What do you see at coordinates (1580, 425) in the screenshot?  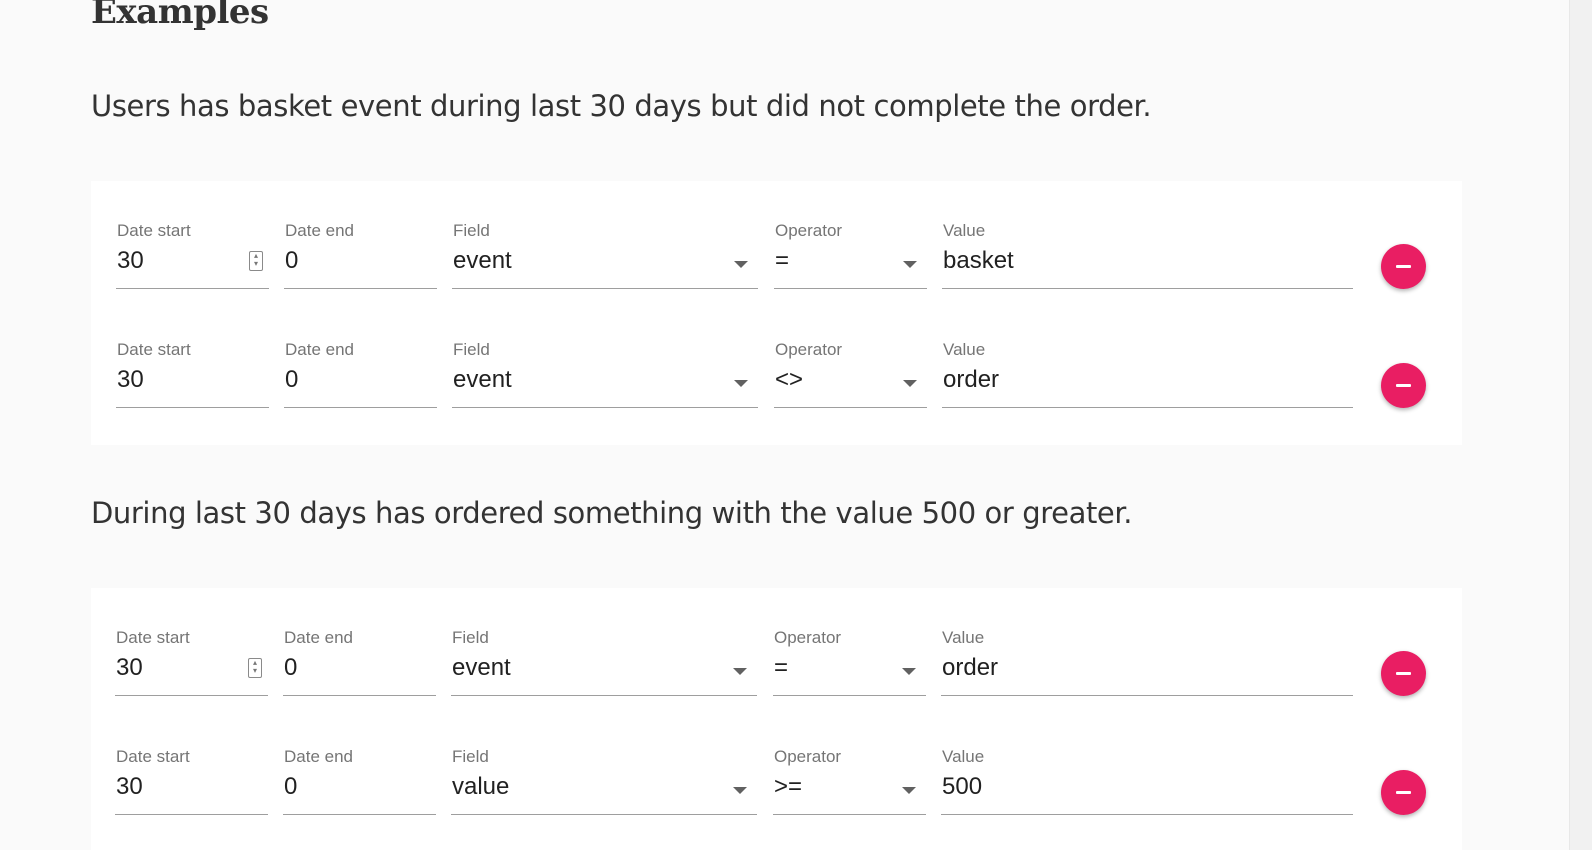 I see `vertical-scrollbar` at bounding box center [1580, 425].